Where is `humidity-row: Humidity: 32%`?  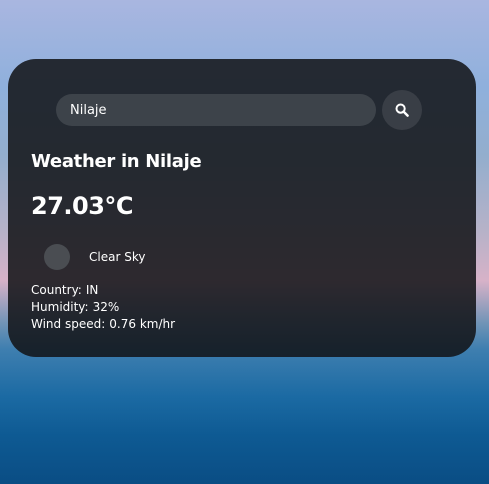
humidity-row: Humidity: 32% is located at coordinates (103, 307).